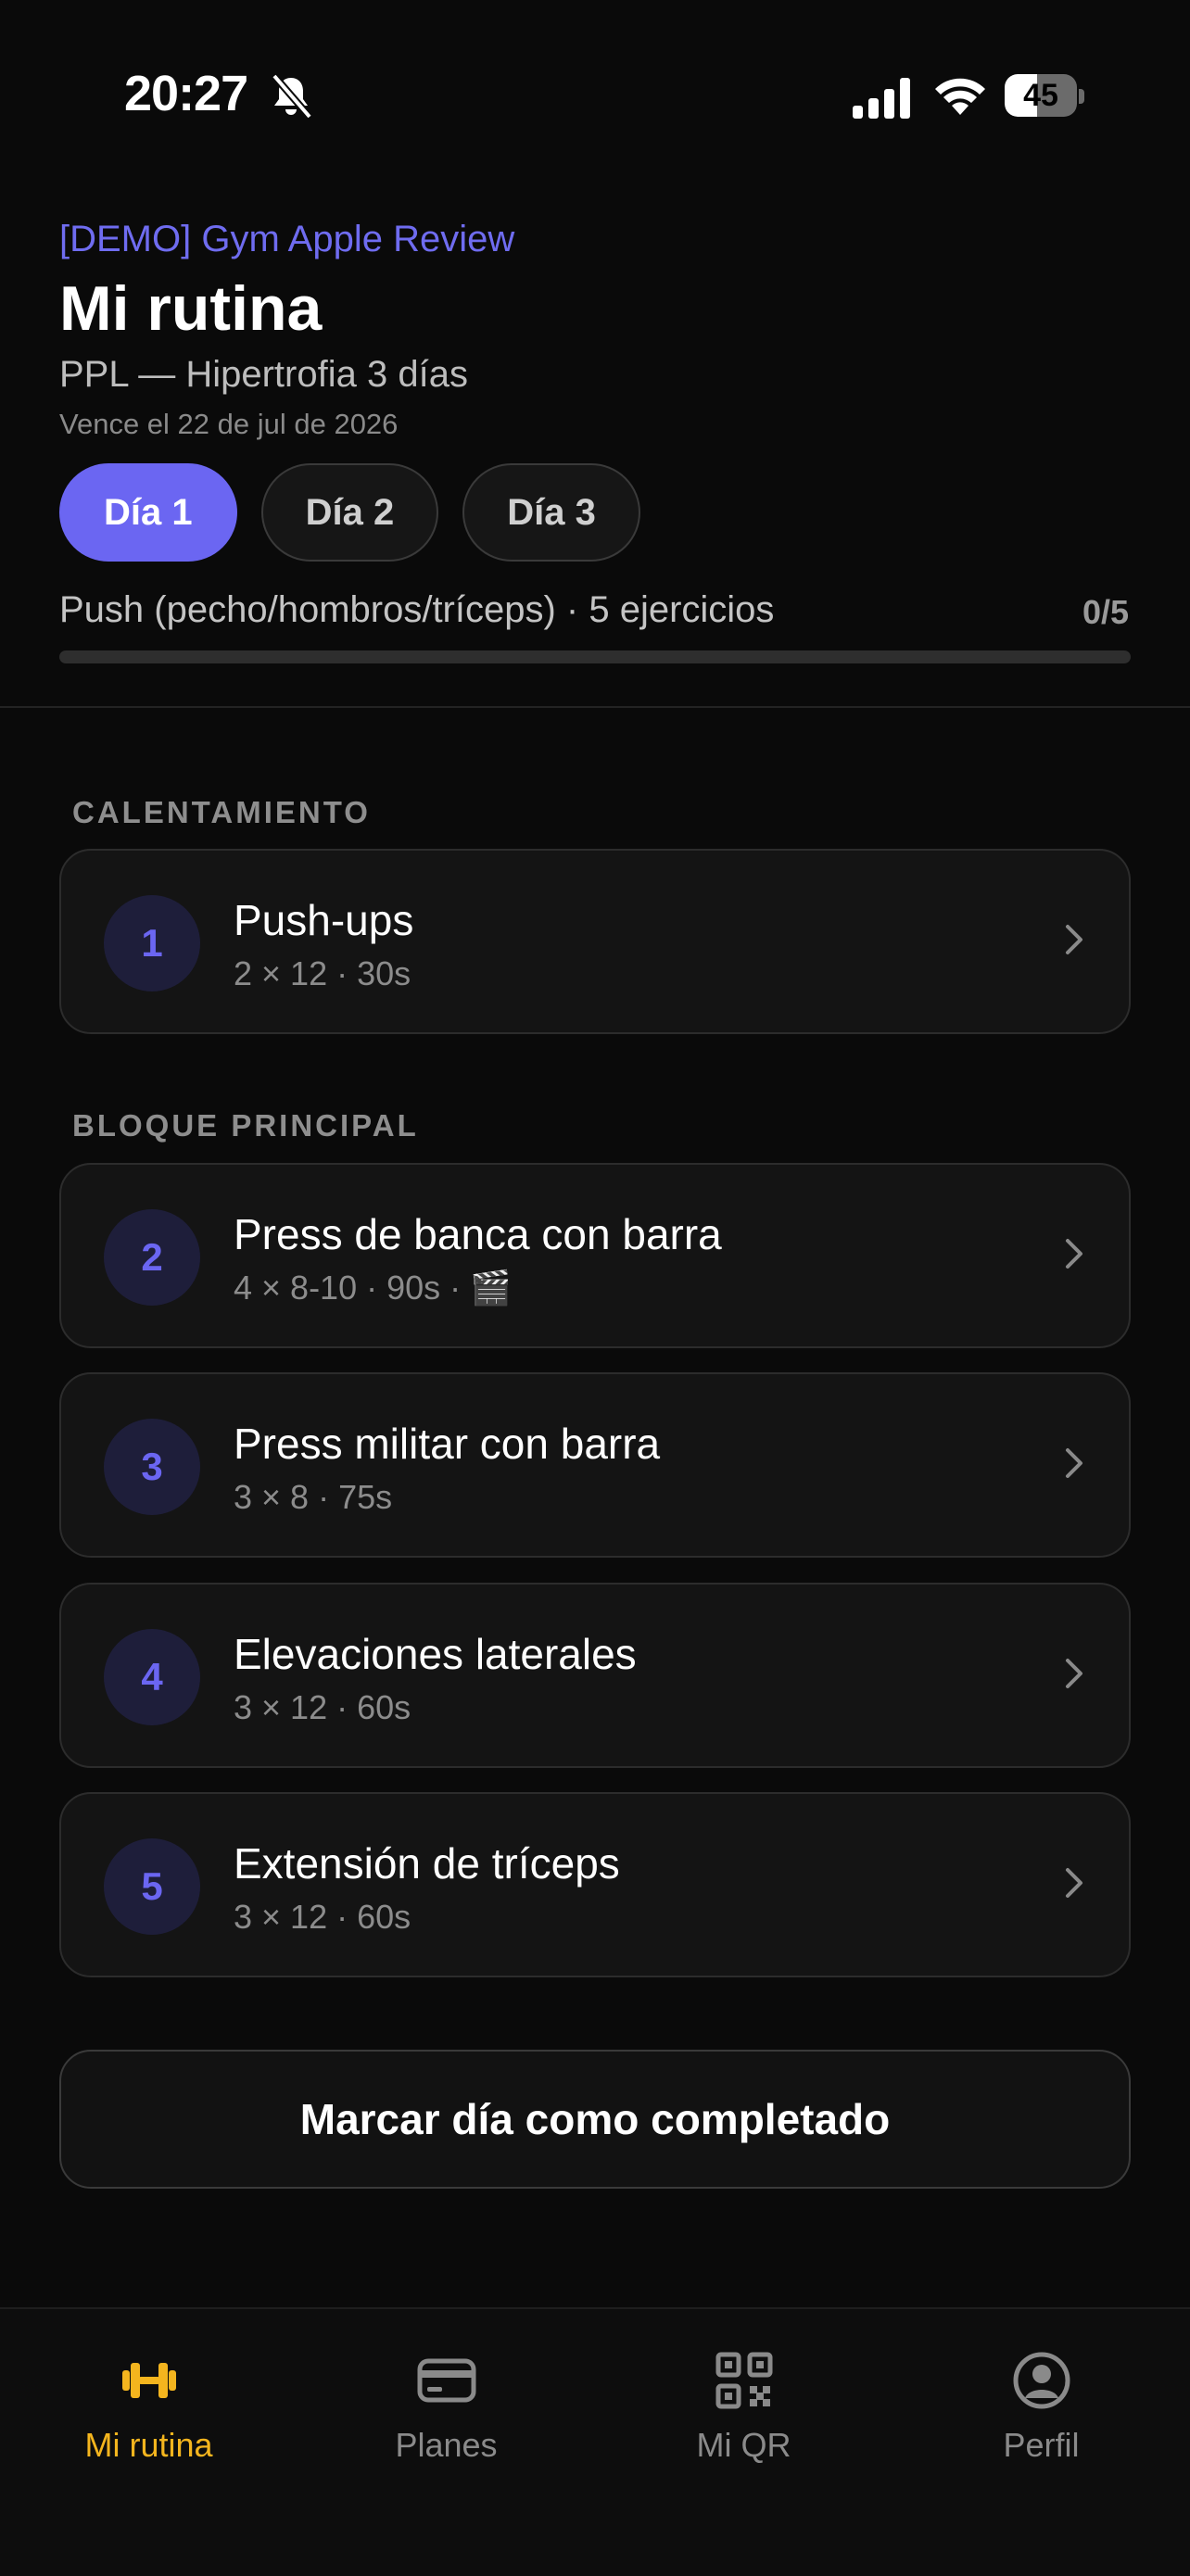 The image size is (1190, 2576). Describe the element at coordinates (263, 374) in the screenshot. I see `plan-name: PPL — Hipertrofia 3 días` at that location.